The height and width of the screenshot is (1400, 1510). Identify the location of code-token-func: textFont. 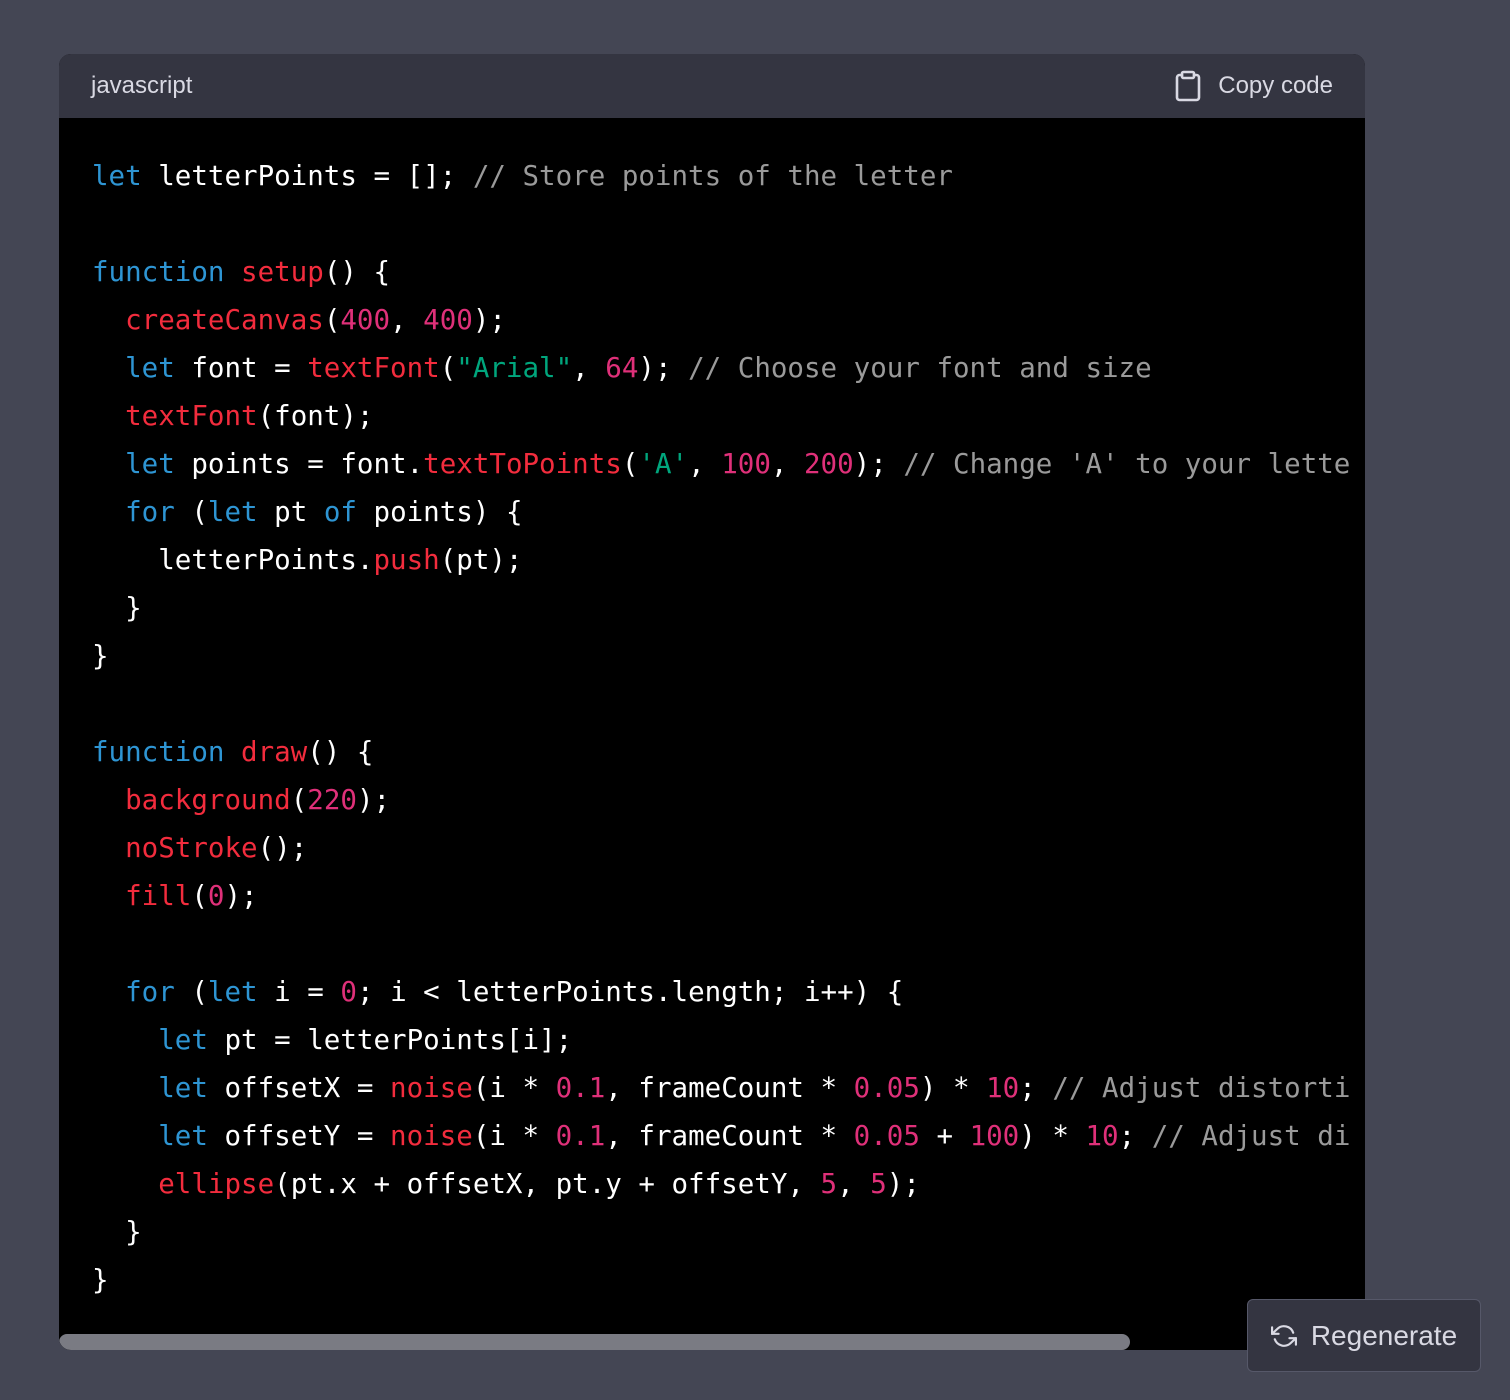
(373, 368).